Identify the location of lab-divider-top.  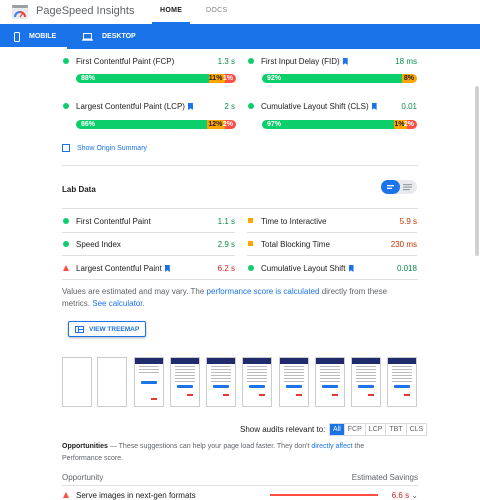
(240, 208).